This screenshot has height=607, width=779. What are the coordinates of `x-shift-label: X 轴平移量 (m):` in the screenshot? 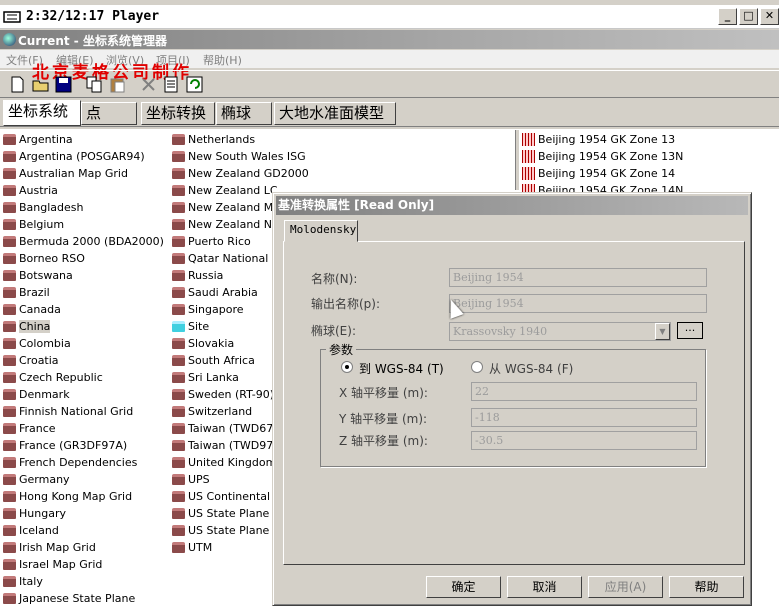 It's located at (383, 393).